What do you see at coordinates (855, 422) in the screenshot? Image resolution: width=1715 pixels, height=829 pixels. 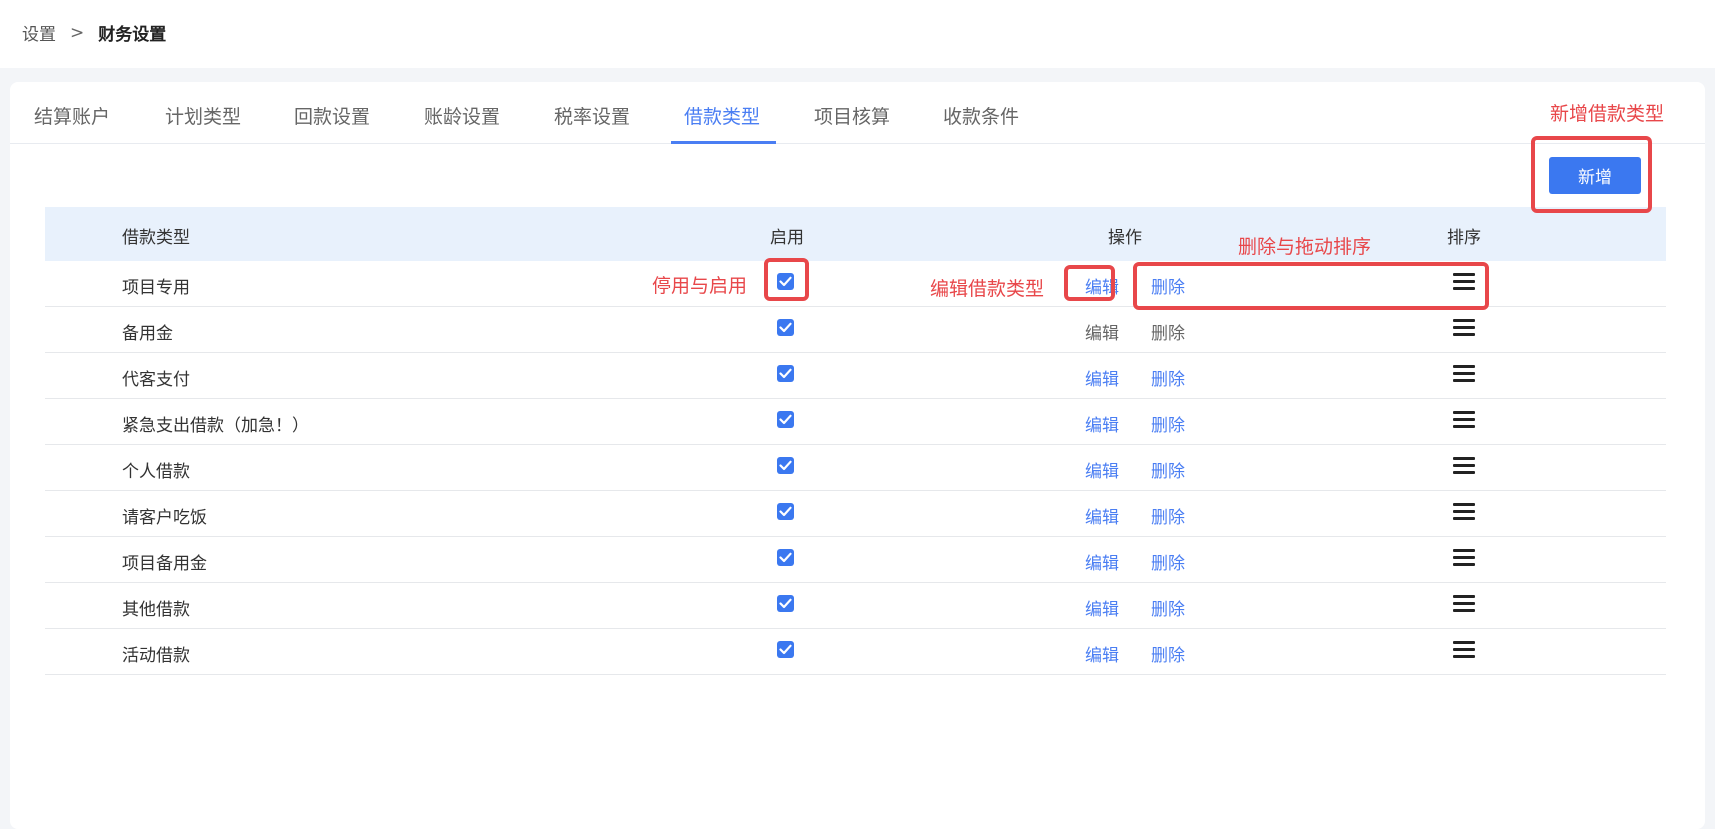 I see `table-row: 紧急支出借款（加急！） 编辑 删除` at bounding box center [855, 422].